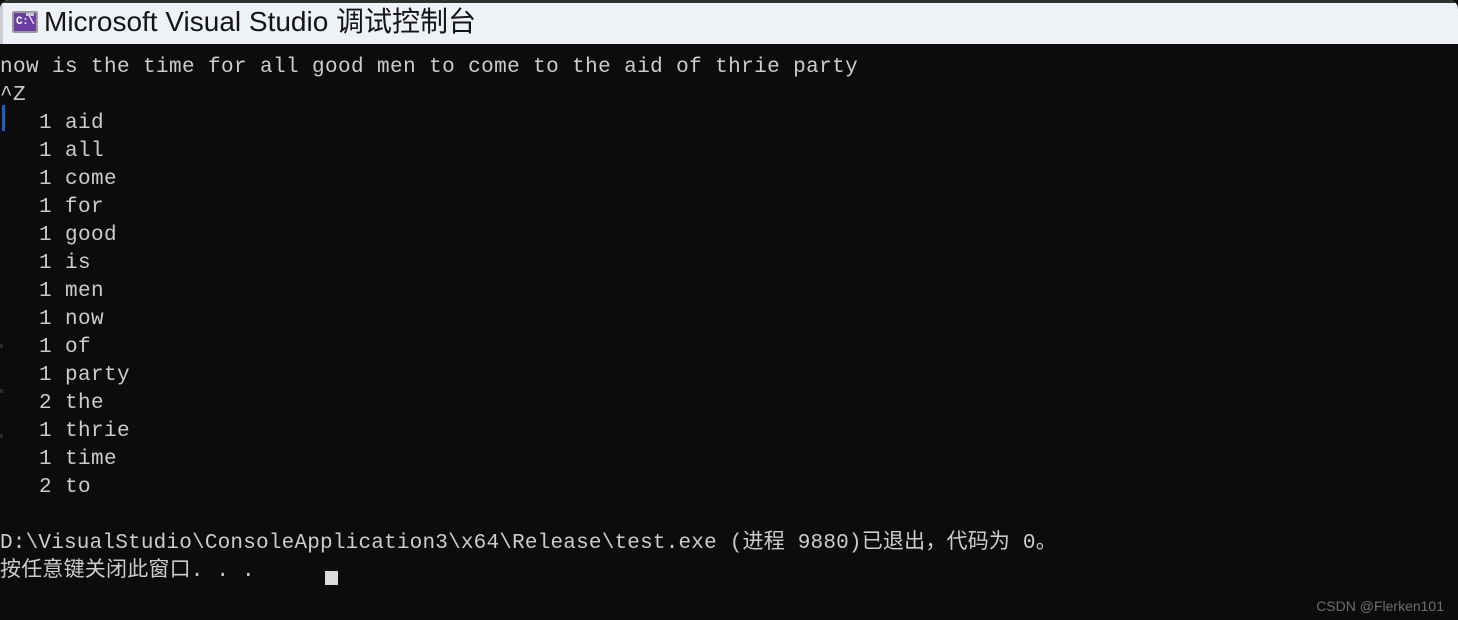 This screenshot has width=1458, height=620. Describe the element at coordinates (46, 263) in the screenshot. I see `word-count-row: 1 is` at that location.